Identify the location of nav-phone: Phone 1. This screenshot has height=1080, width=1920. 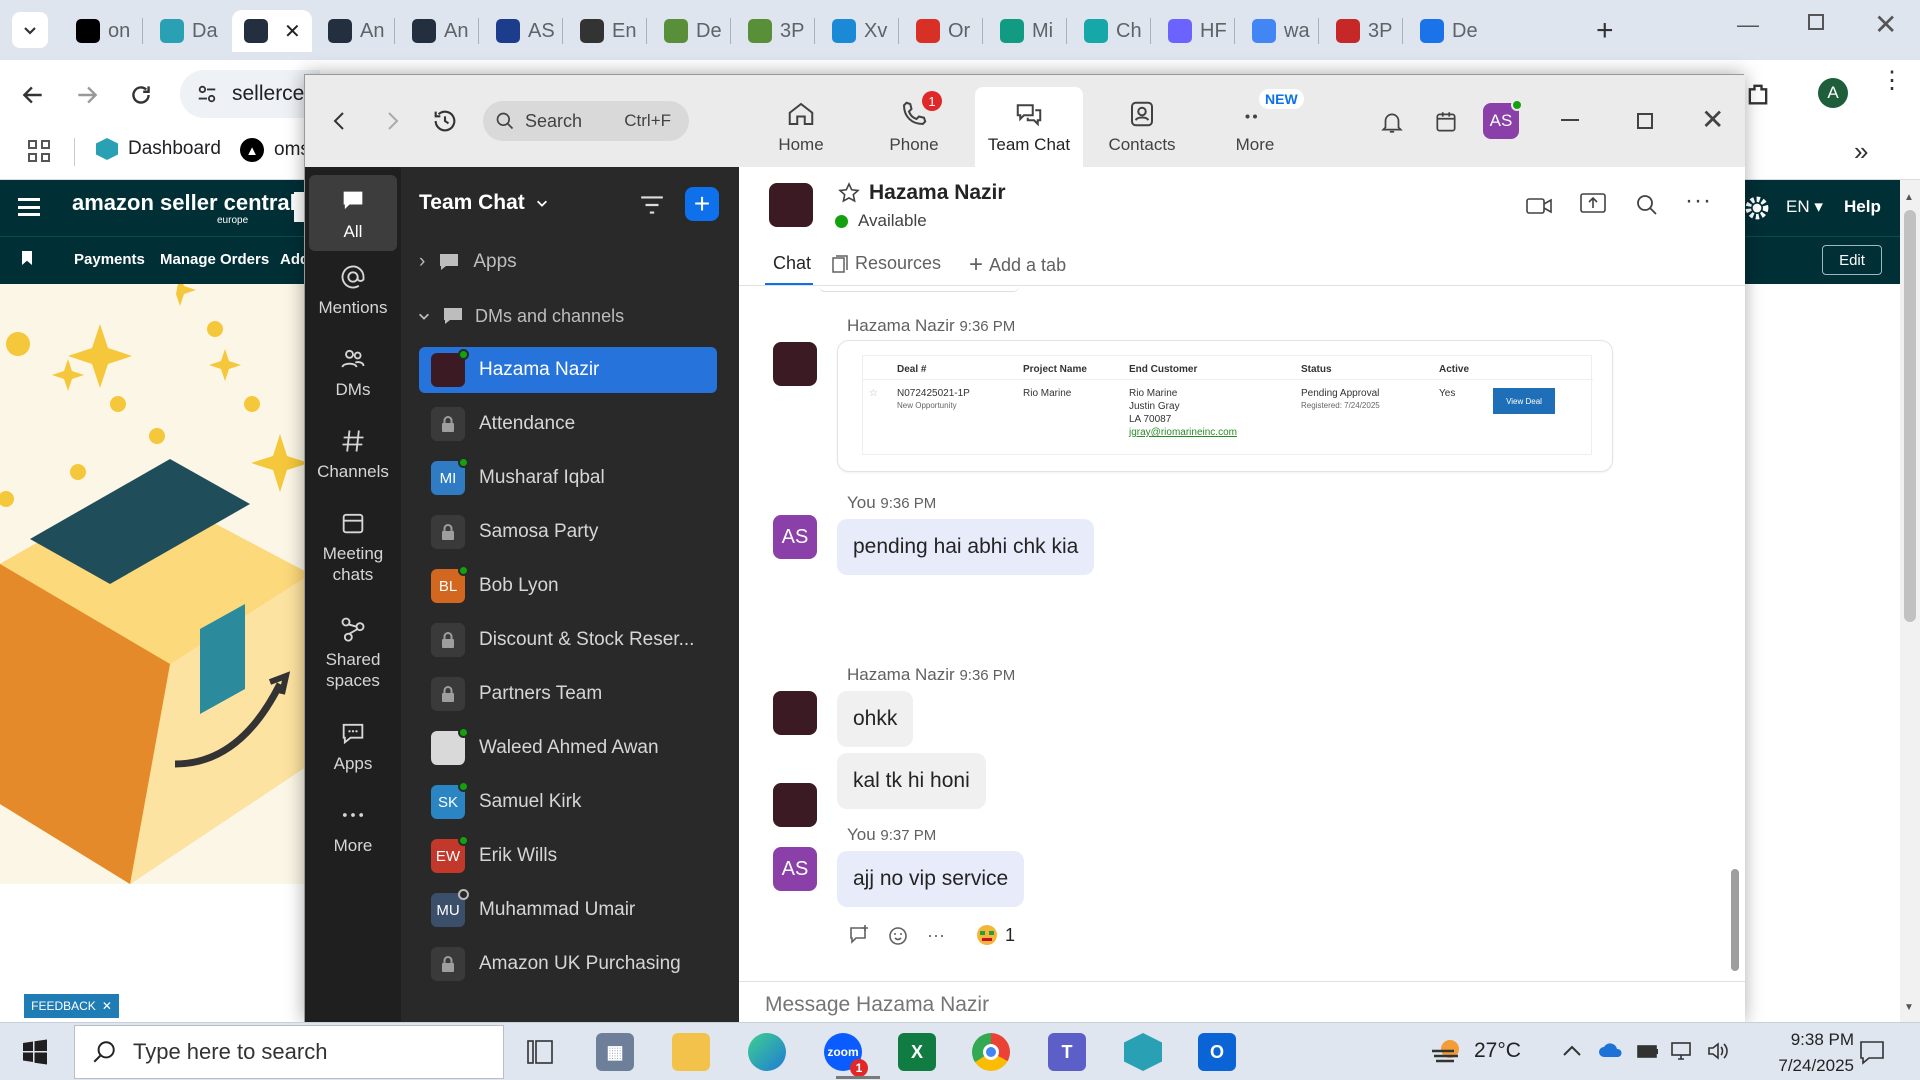
(914, 127).